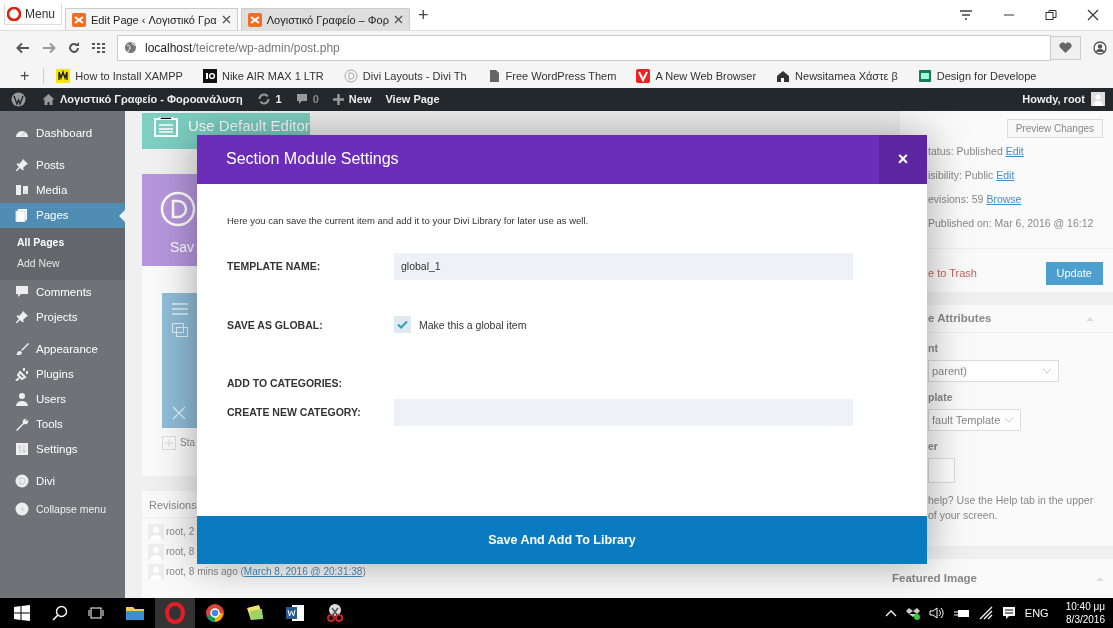 The height and width of the screenshot is (628, 1113). I want to click on template-select: fault Template, so click(975, 419).